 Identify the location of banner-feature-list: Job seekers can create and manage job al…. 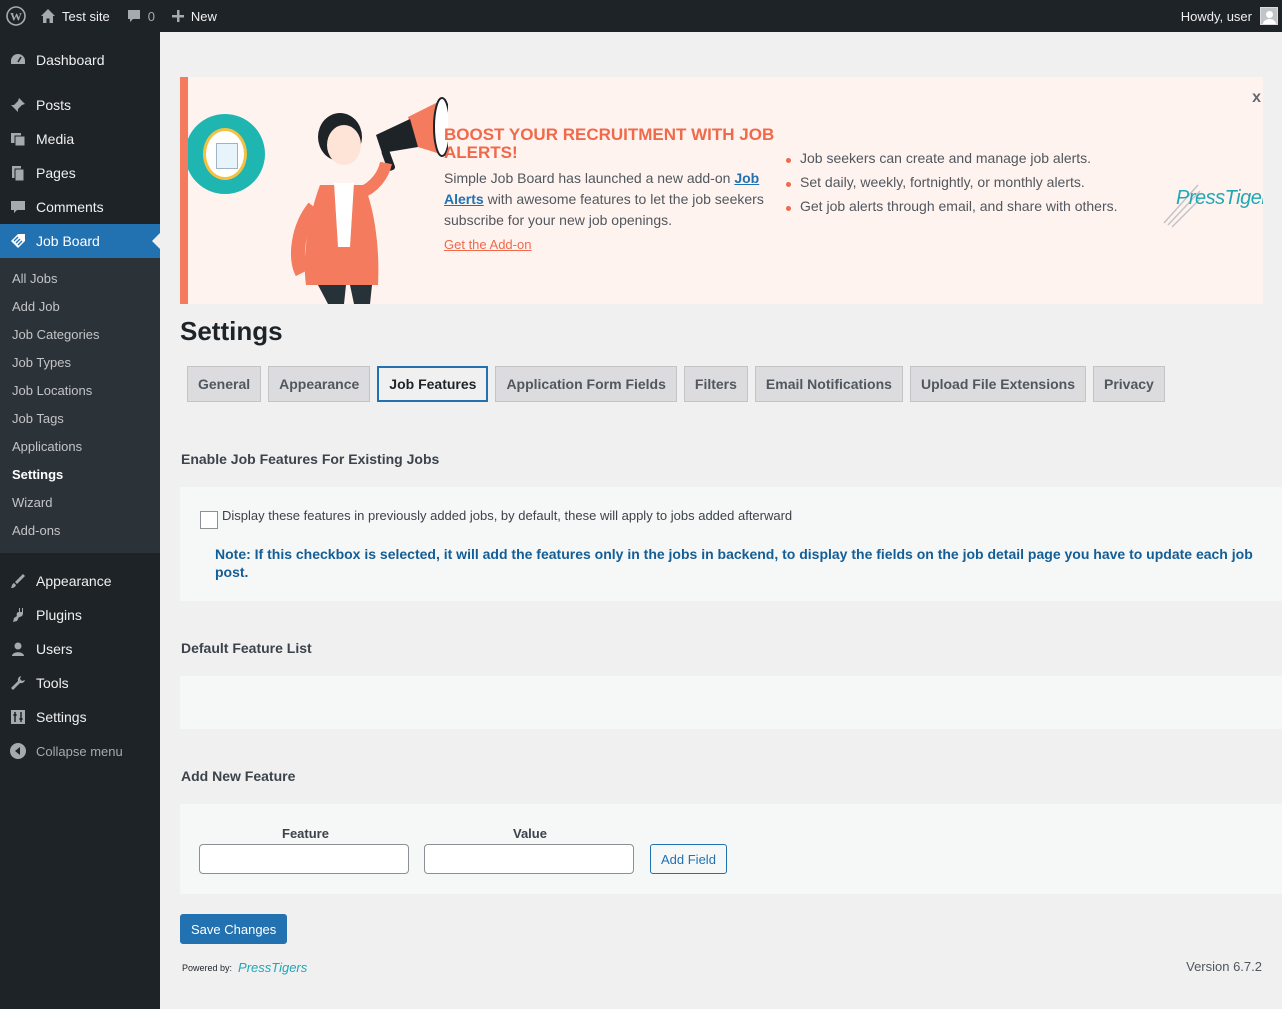
(951, 186).